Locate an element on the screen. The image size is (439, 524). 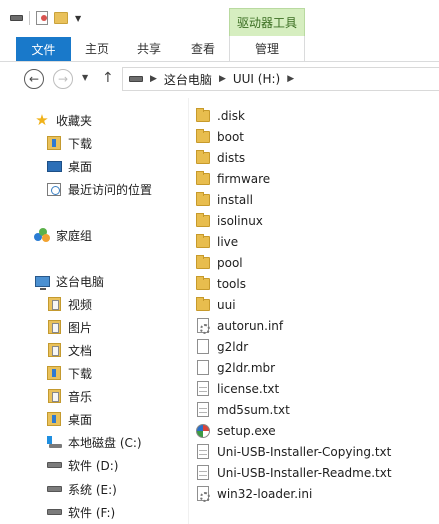
list-item: live is located at coordinates (216, 241).